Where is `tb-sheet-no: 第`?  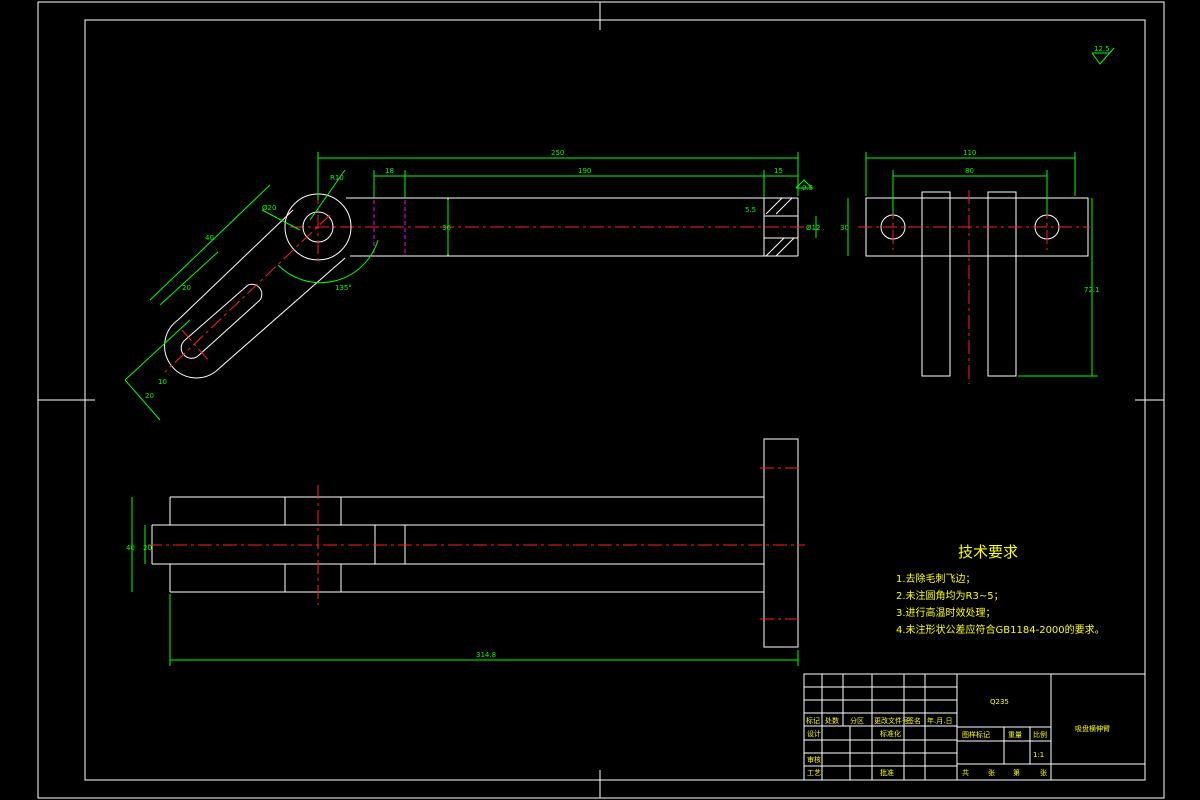
tb-sheet-no: 第 is located at coordinates (1016, 772).